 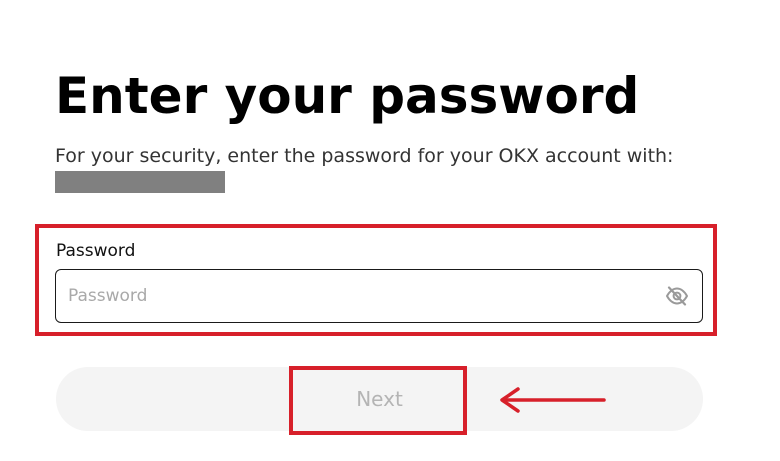 I want to click on arrow-left-icon, so click(x=553, y=400).